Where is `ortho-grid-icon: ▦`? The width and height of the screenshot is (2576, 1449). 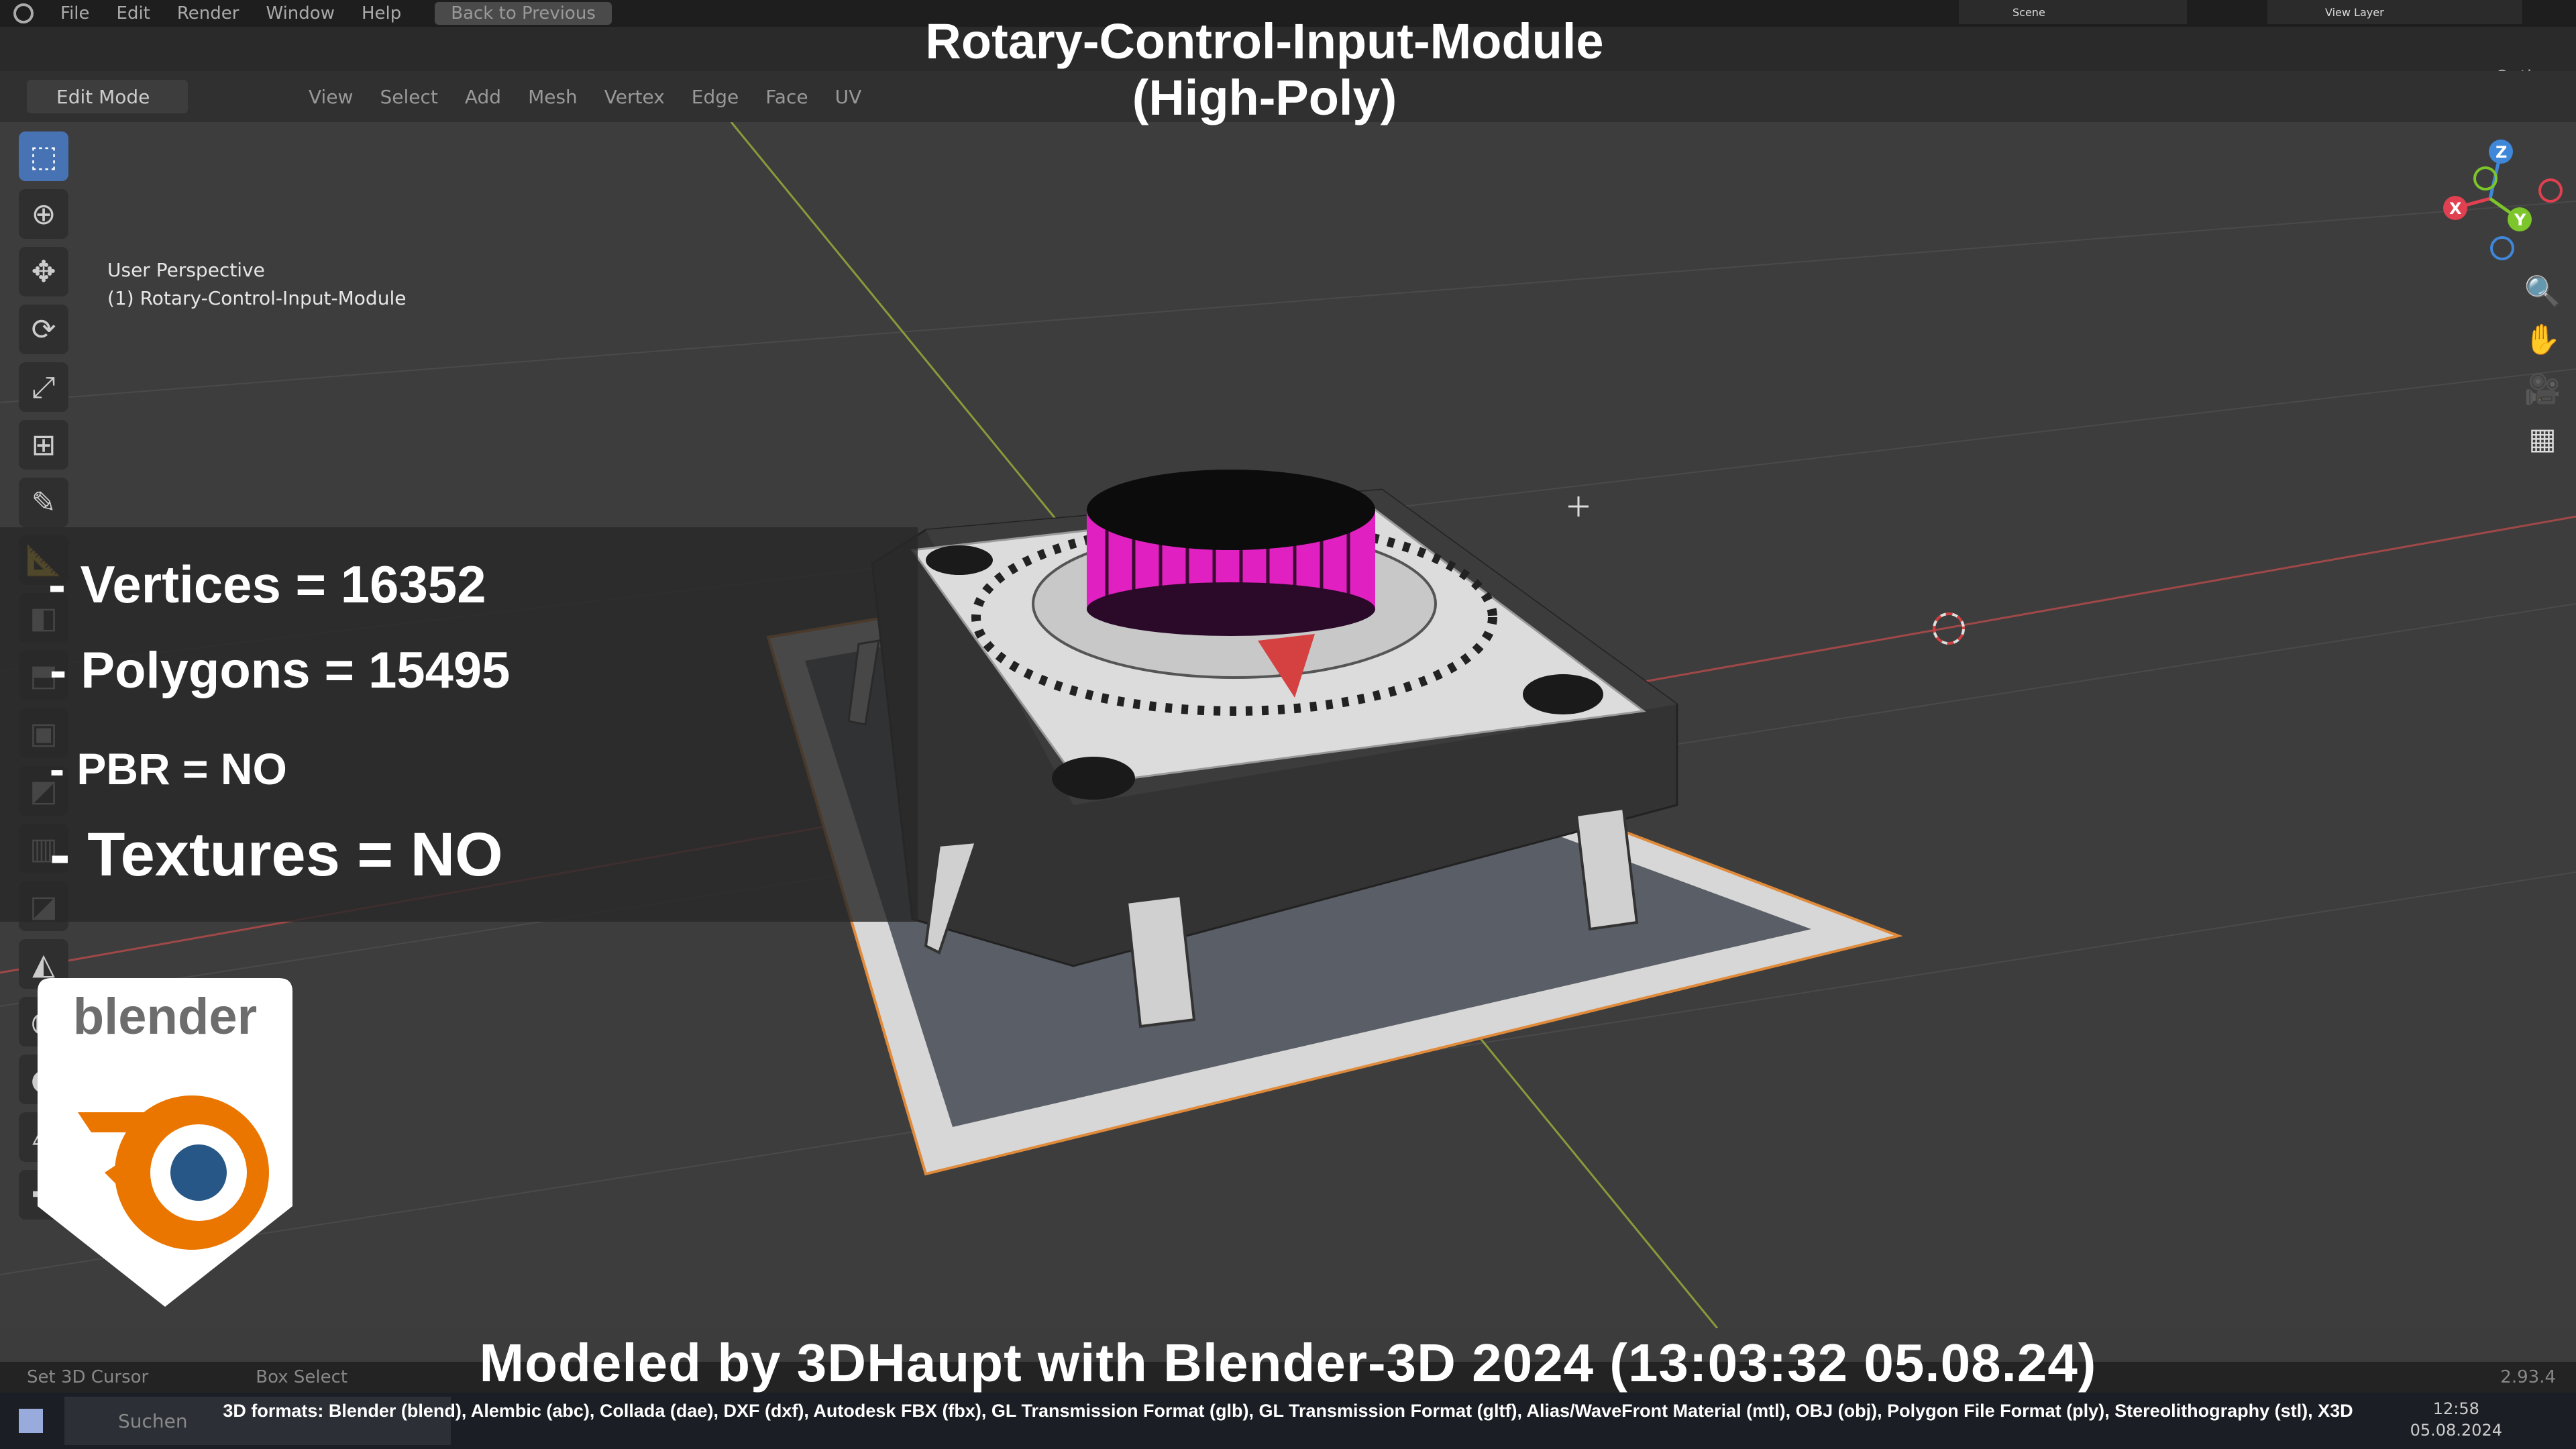 ortho-grid-icon: ▦ is located at coordinates (2542, 439).